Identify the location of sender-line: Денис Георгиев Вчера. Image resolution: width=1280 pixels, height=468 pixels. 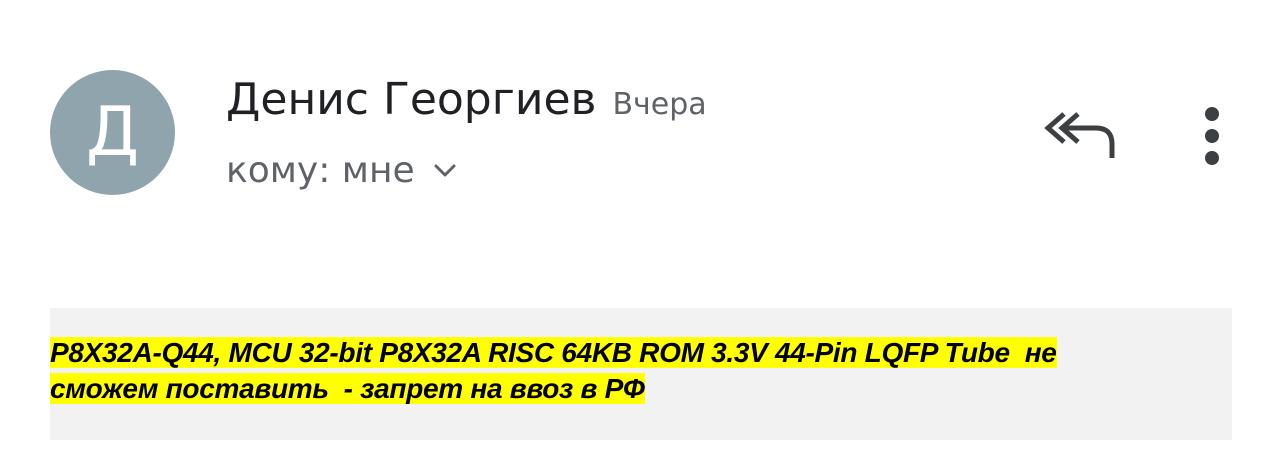
(466, 99).